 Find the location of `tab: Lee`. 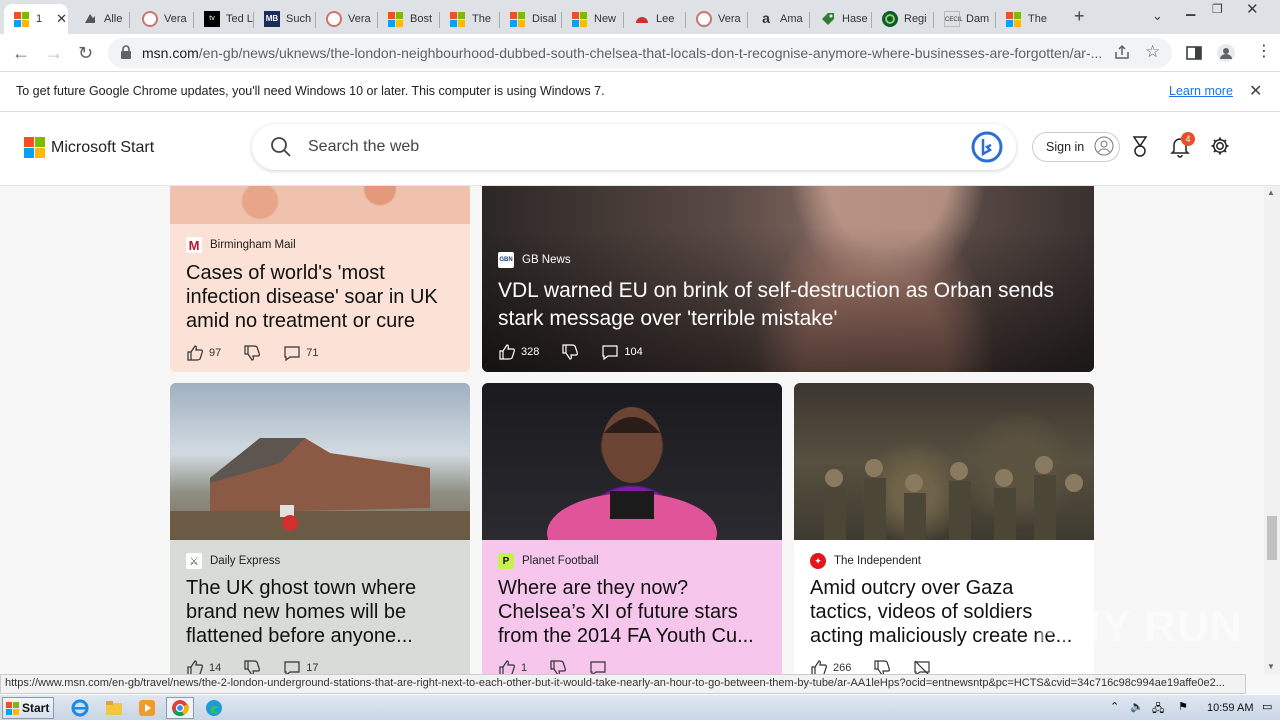

tab: Lee is located at coordinates (655, 19).